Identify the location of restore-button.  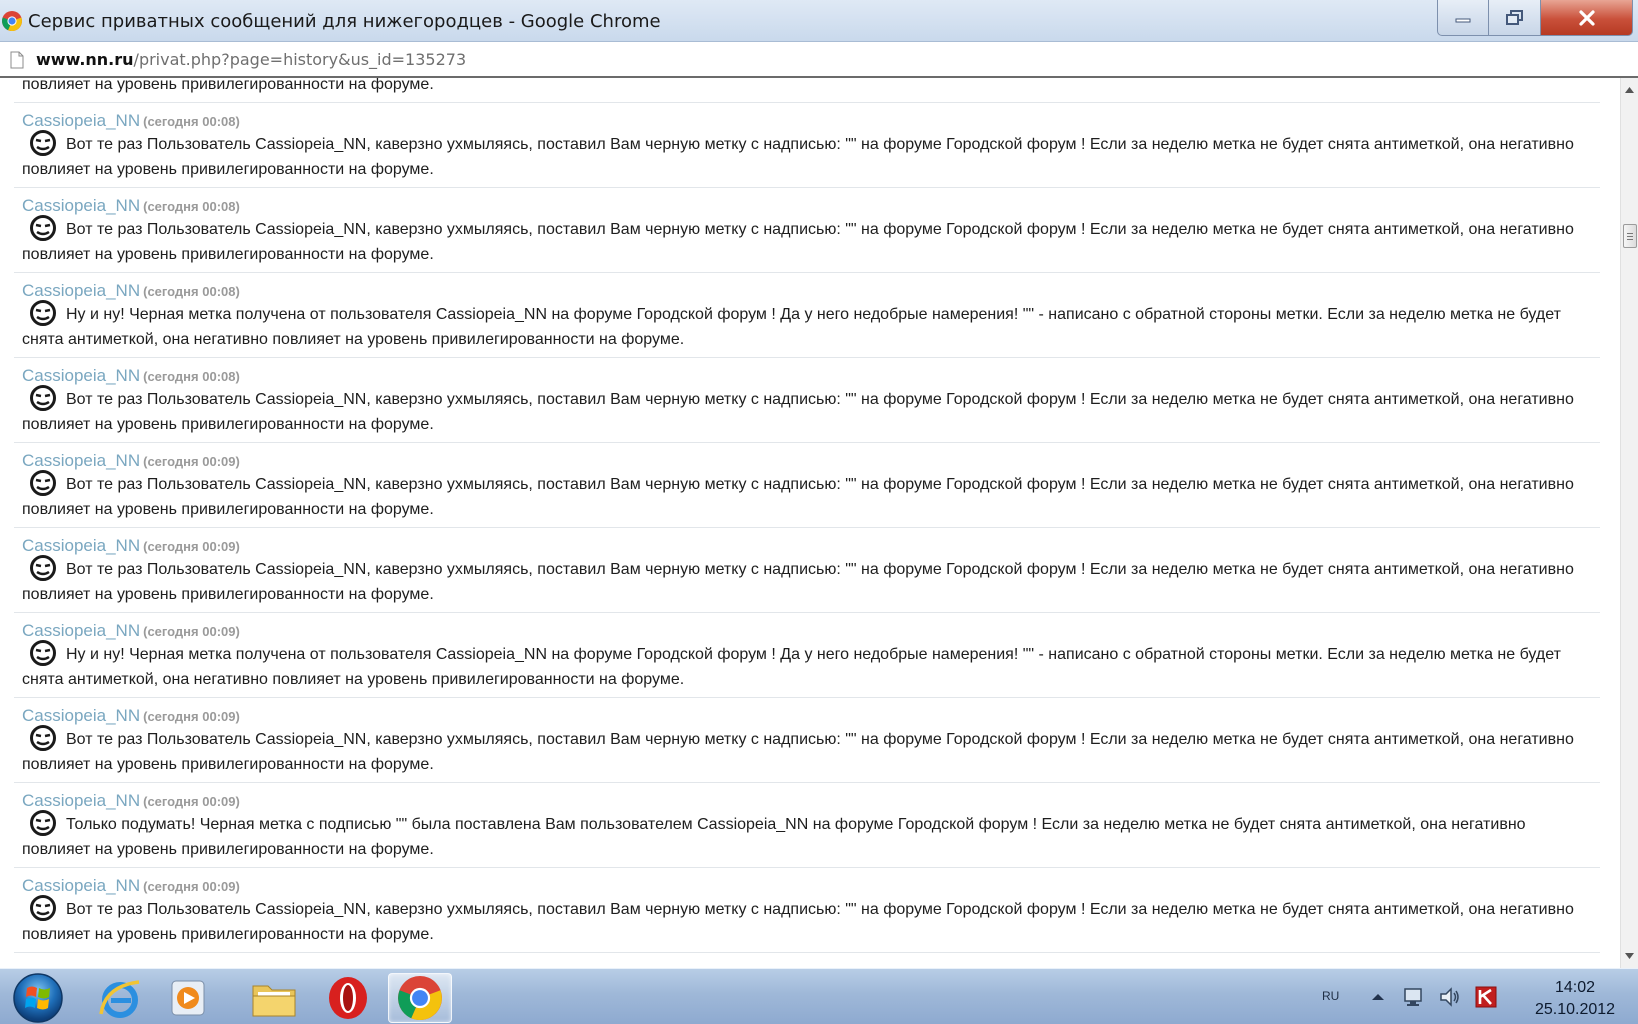
(1515, 18).